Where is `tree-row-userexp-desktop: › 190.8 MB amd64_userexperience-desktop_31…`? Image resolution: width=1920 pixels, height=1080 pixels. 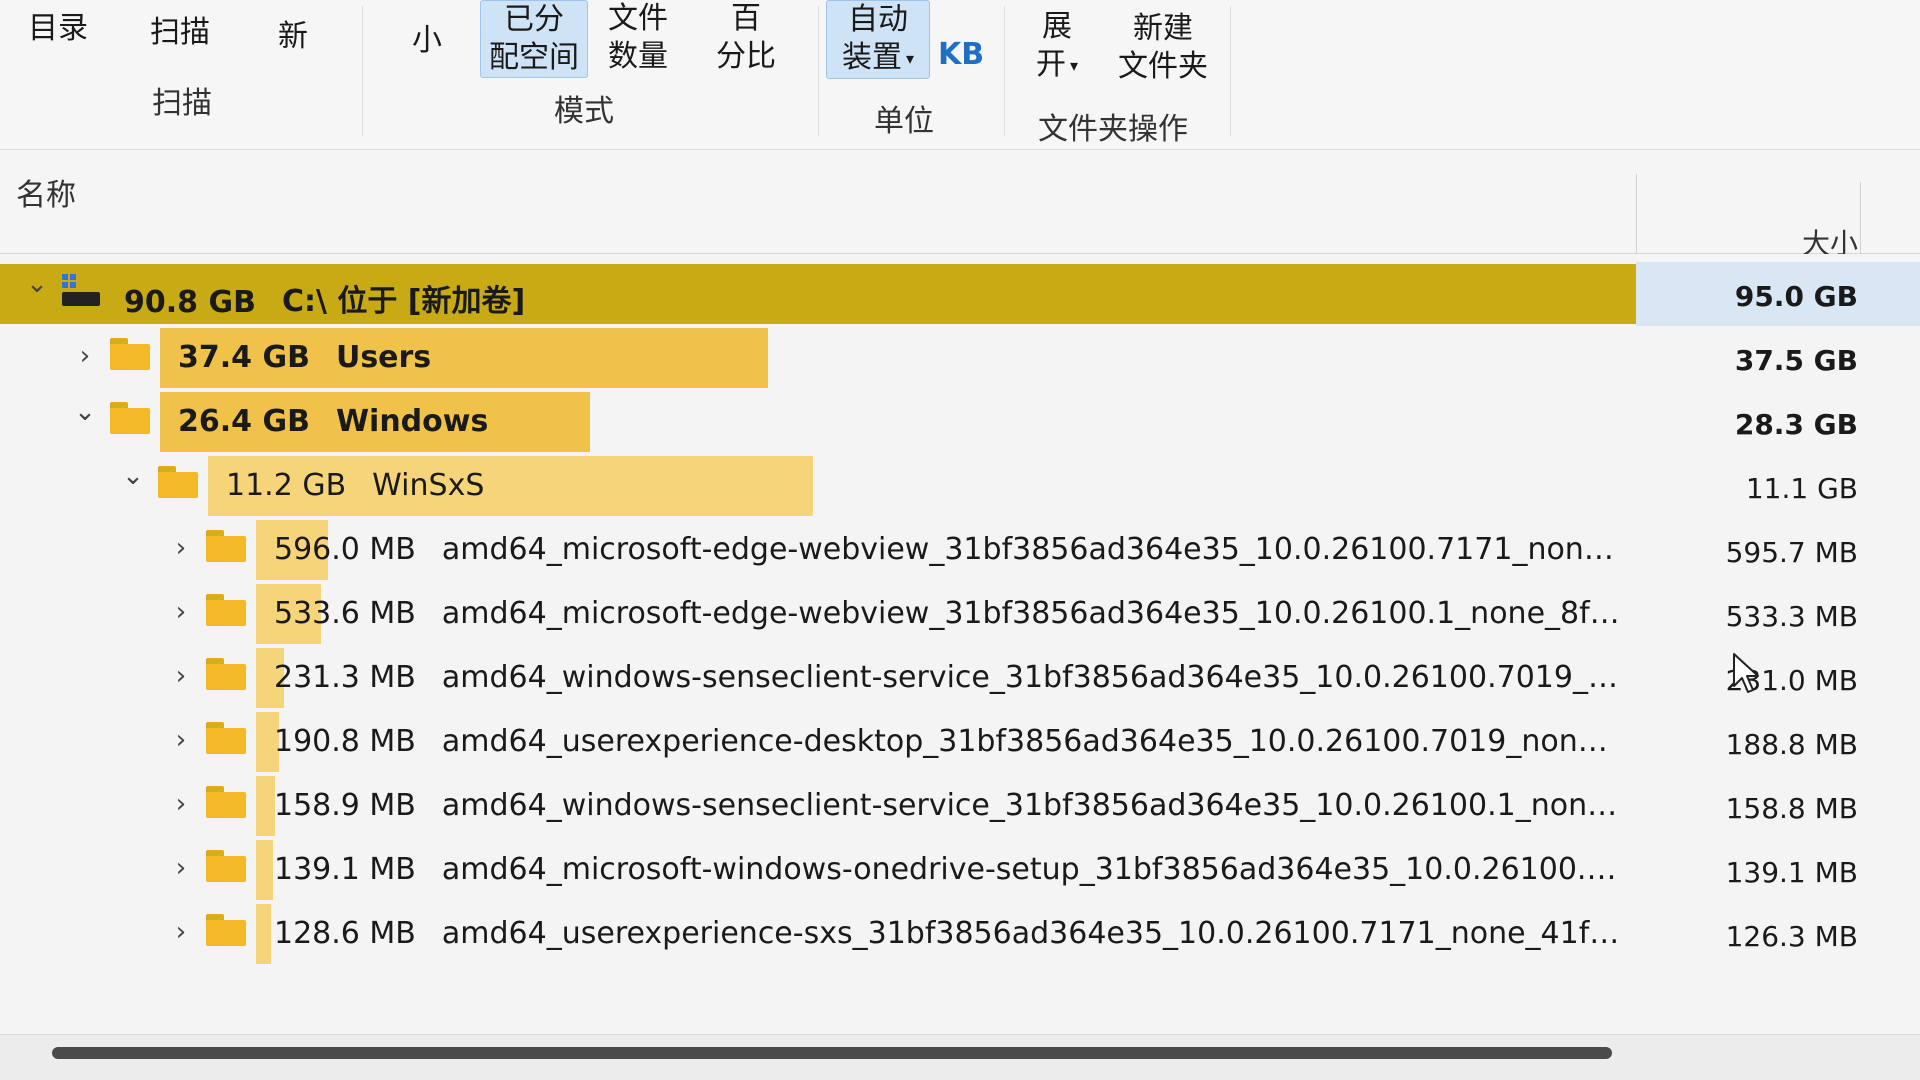
tree-row-userexp-desktop: › 190.8 MB amd64_userexperience-desktop_31… is located at coordinates (960, 742).